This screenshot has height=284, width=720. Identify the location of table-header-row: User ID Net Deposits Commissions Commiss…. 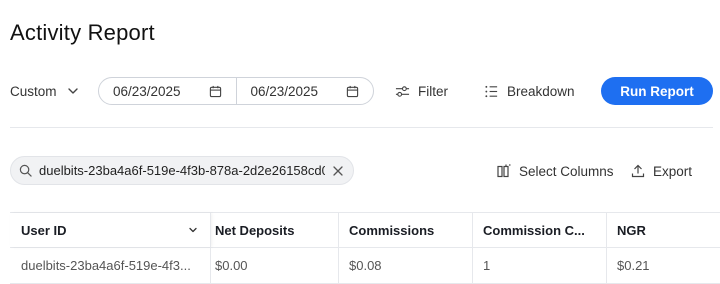
(365, 230).